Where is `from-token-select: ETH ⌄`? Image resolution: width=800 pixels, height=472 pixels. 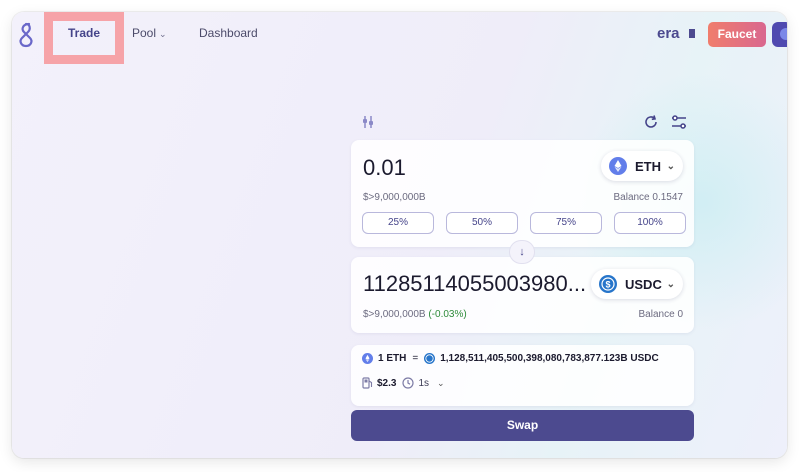 from-token-select: ETH ⌄ is located at coordinates (642, 166).